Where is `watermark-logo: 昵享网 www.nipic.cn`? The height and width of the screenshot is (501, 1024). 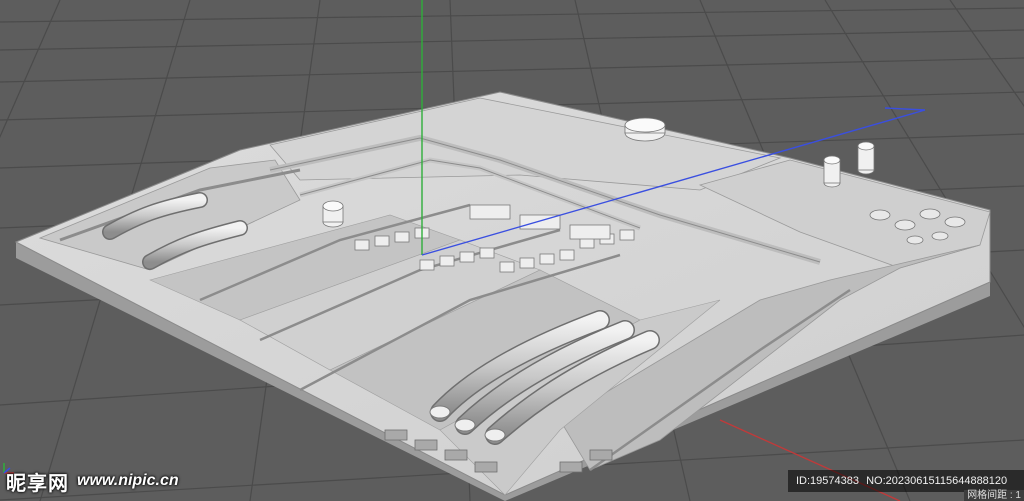 watermark-logo: 昵享网 www.nipic.cn is located at coordinates (92, 481).